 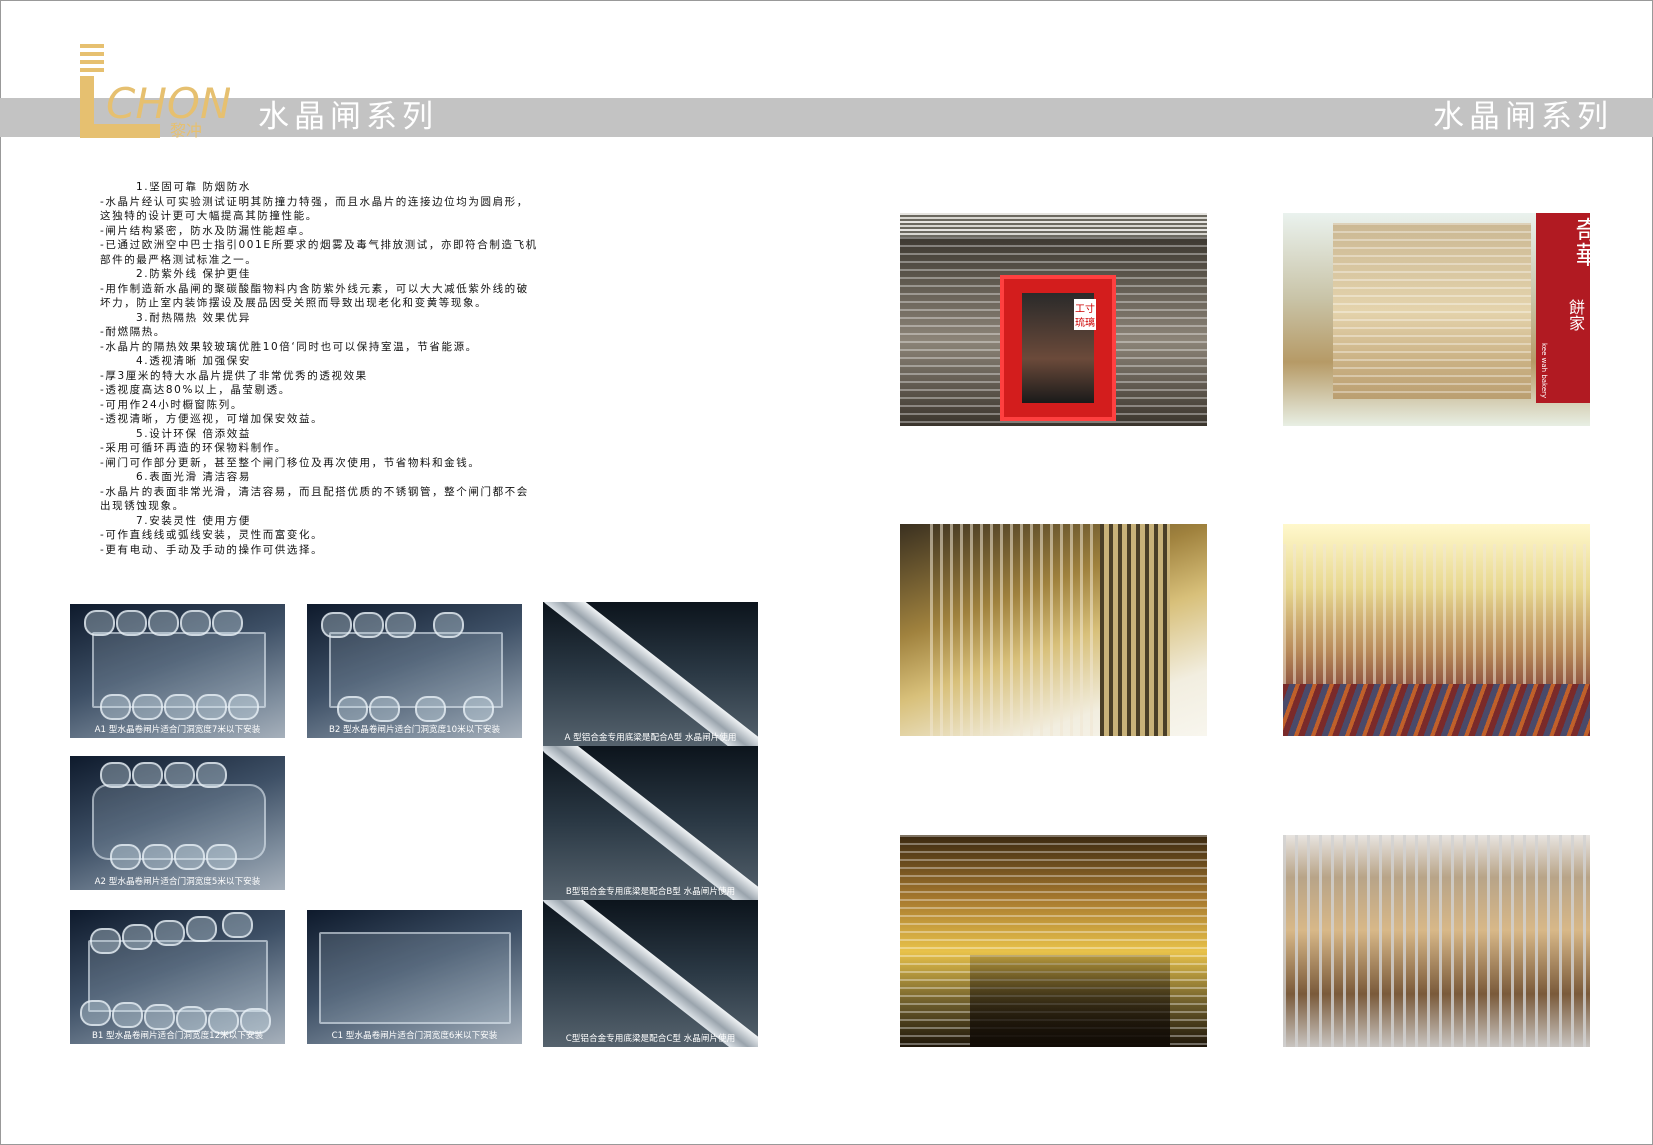 I want to click on sign-small-text: 餅家, so click(x=1575, y=315).